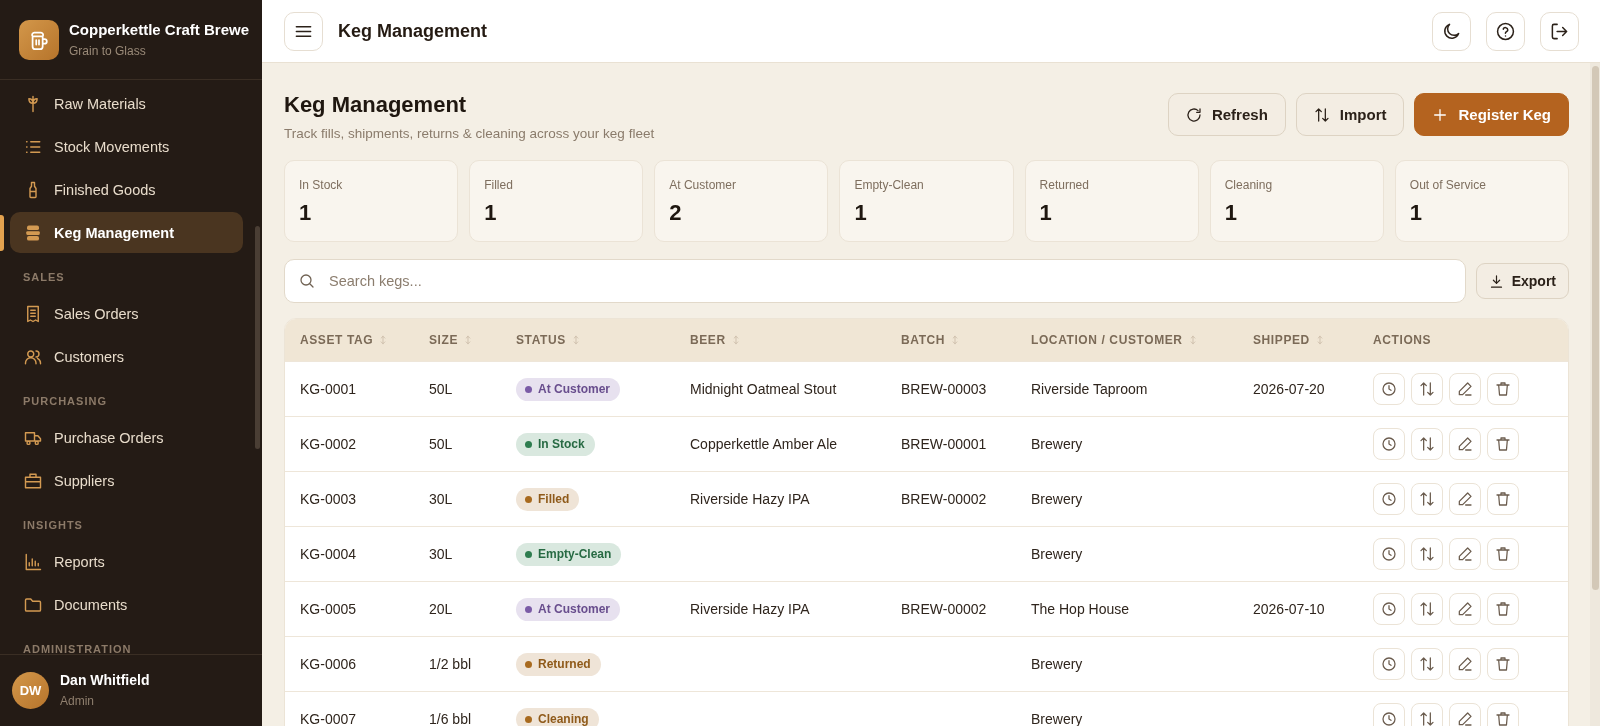 Image resolution: width=1600 pixels, height=726 pixels. I want to click on stat-label: Empty-Clean, so click(889, 185).